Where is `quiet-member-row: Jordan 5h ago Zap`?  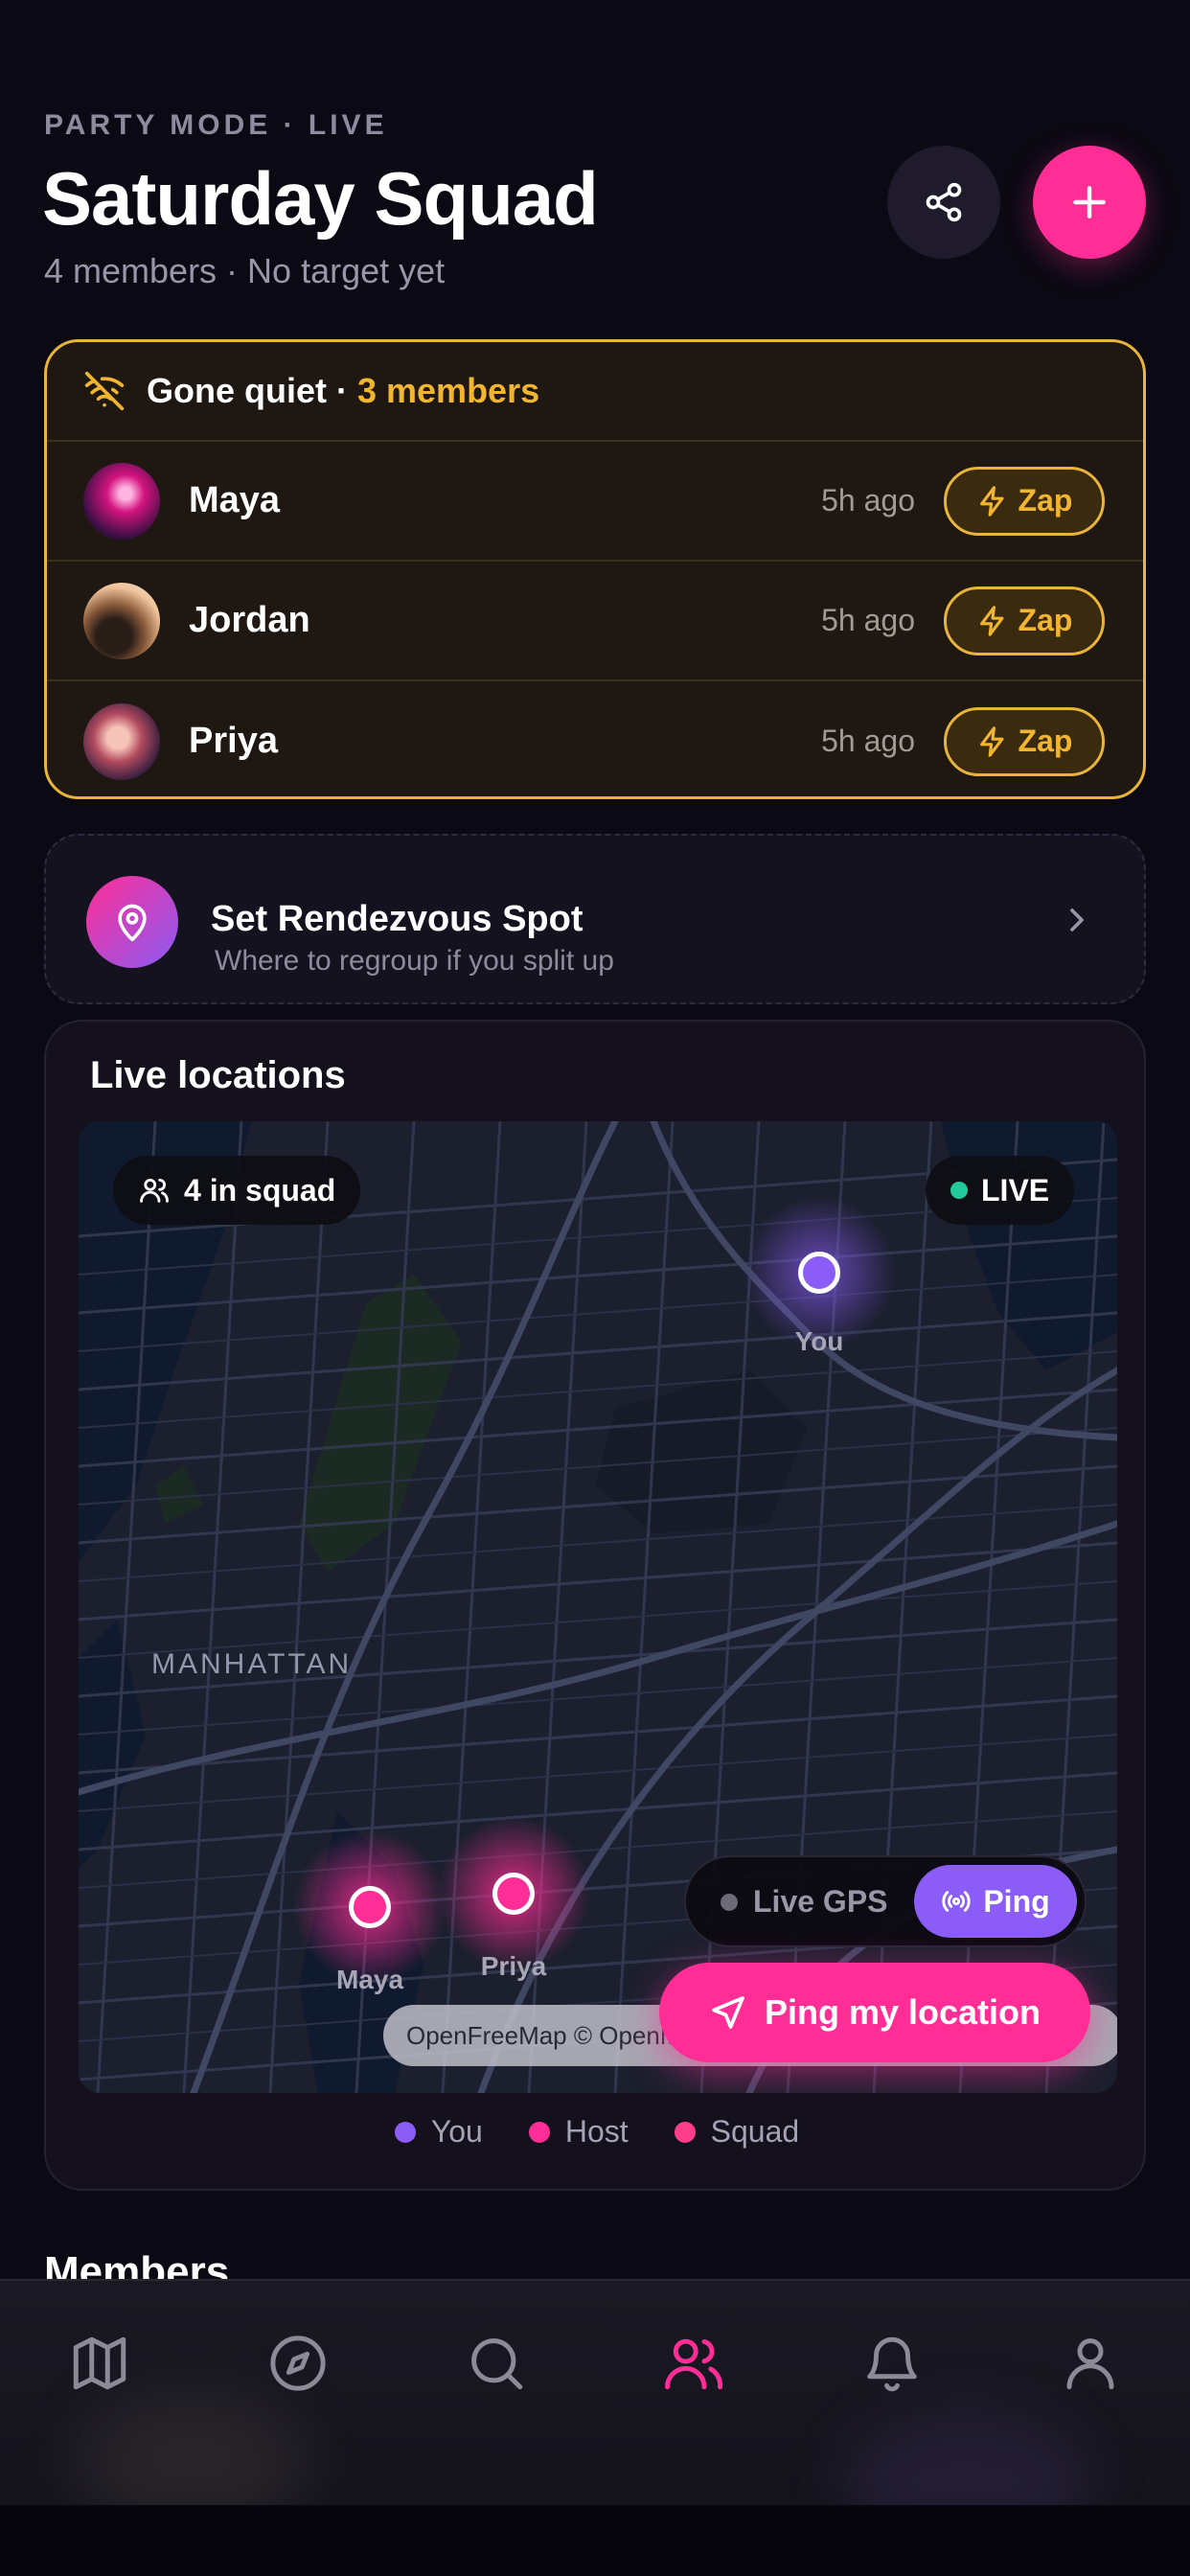 quiet-member-row: Jordan 5h ago Zap is located at coordinates (595, 621).